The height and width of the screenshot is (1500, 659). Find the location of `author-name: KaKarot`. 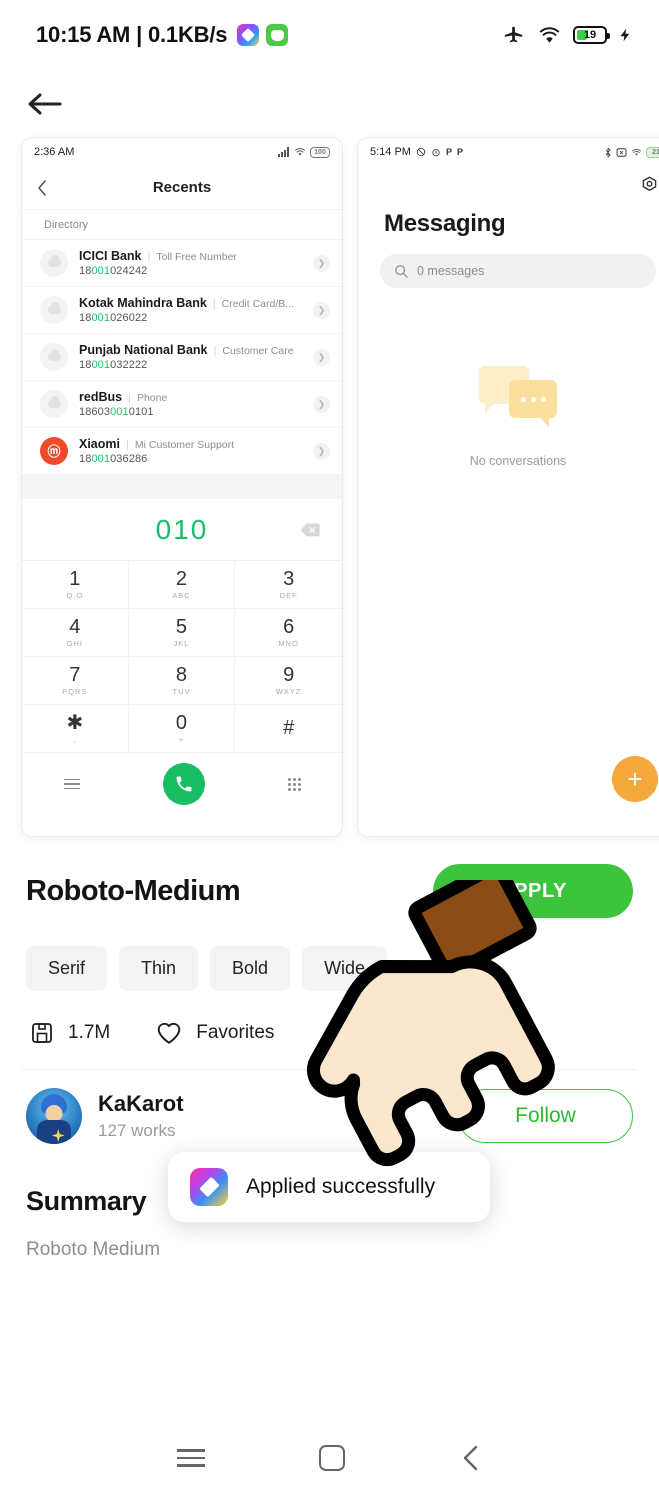

author-name: KaKarot is located at coordinates (141, 1103).